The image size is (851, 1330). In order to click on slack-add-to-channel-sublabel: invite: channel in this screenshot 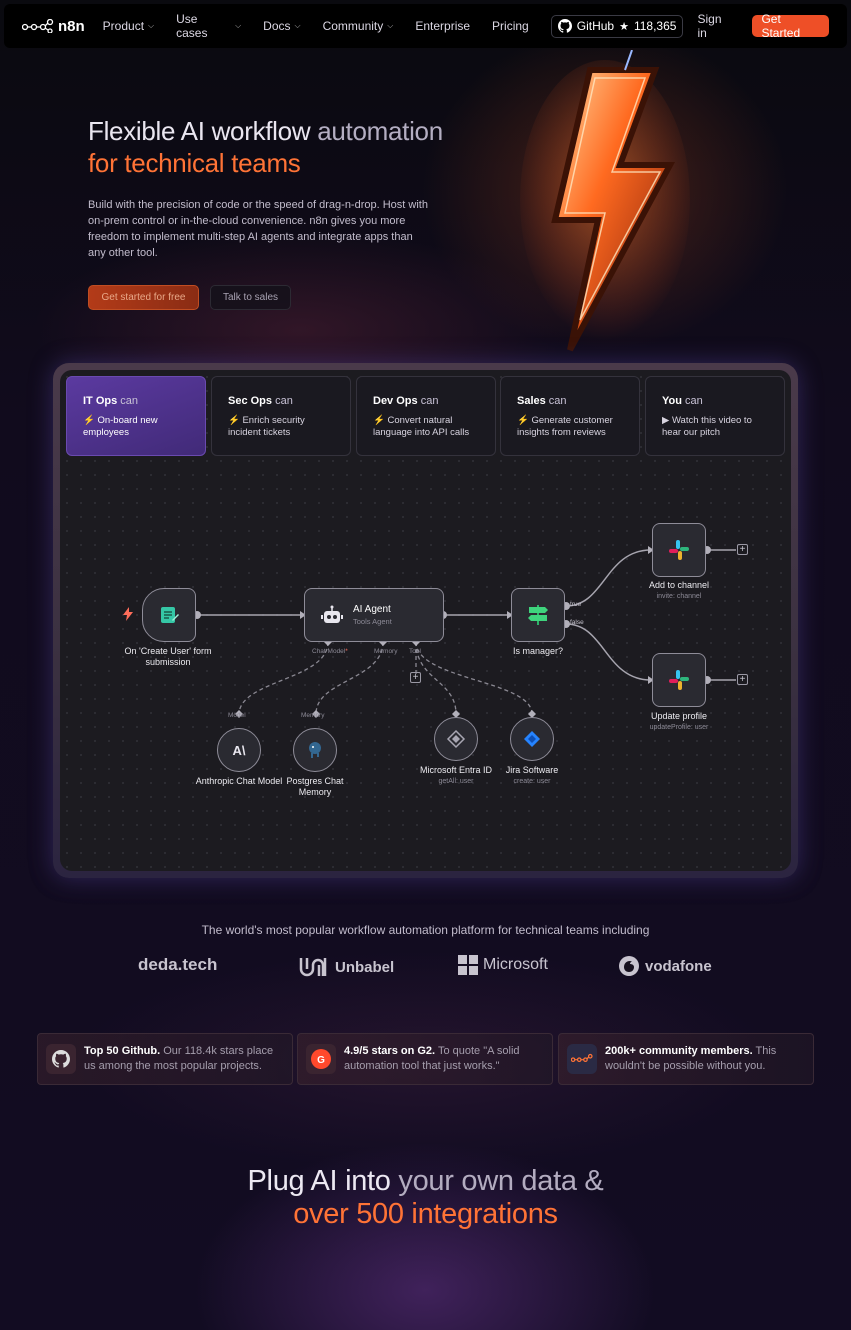, I will do `click(679, 596)`.